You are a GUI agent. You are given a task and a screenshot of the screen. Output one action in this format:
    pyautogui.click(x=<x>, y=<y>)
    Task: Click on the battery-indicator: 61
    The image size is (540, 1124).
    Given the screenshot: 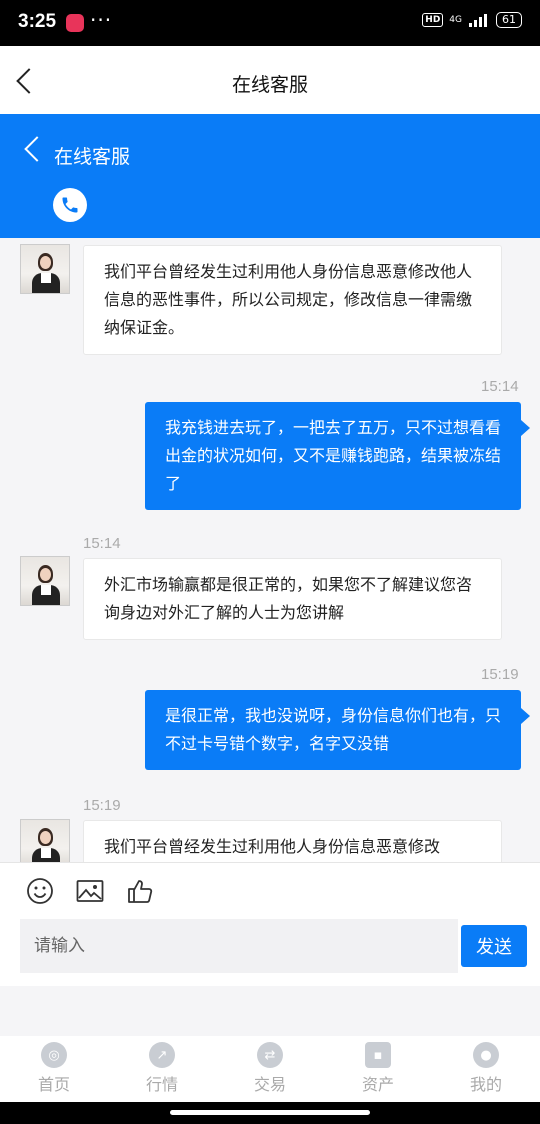 What is the action you would take?
    pyautogui.click(x=509, y=20)
    